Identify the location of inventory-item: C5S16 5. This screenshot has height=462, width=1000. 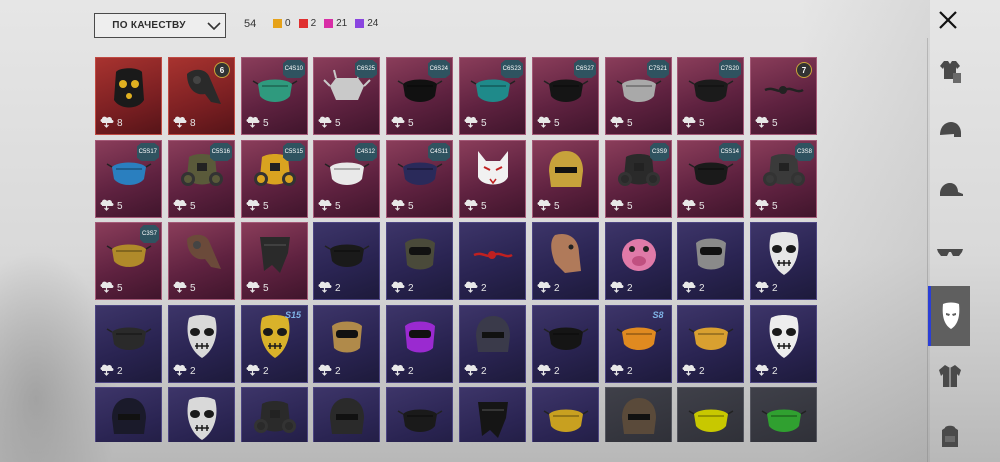
(201, 179).